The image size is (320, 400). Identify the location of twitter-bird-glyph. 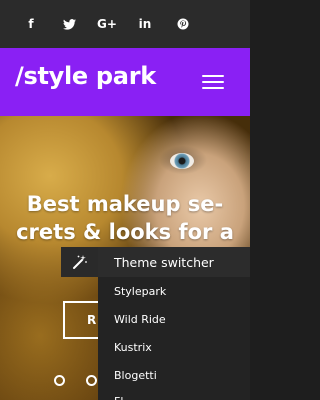
(69, 24).